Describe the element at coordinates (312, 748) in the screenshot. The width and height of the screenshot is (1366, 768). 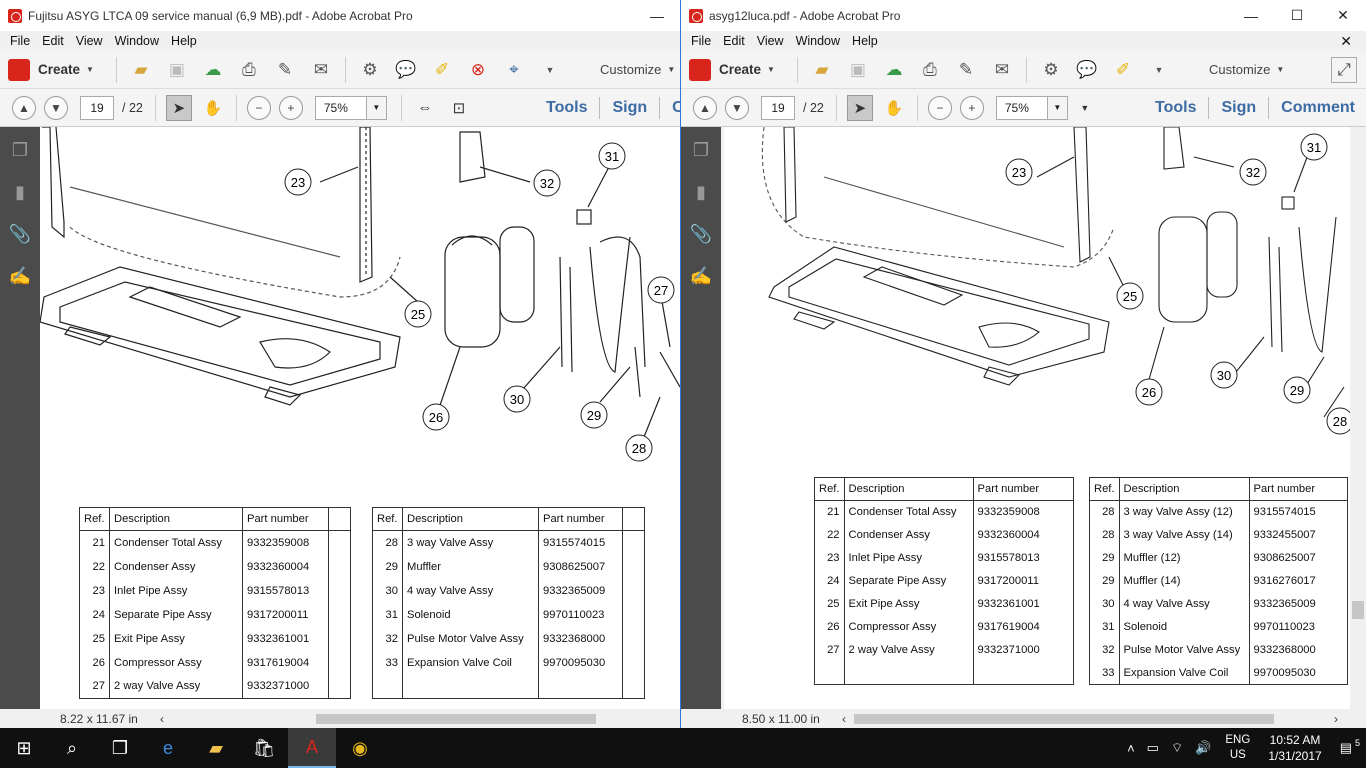
I see `acrobat-taskbar-icon: A` at that location.